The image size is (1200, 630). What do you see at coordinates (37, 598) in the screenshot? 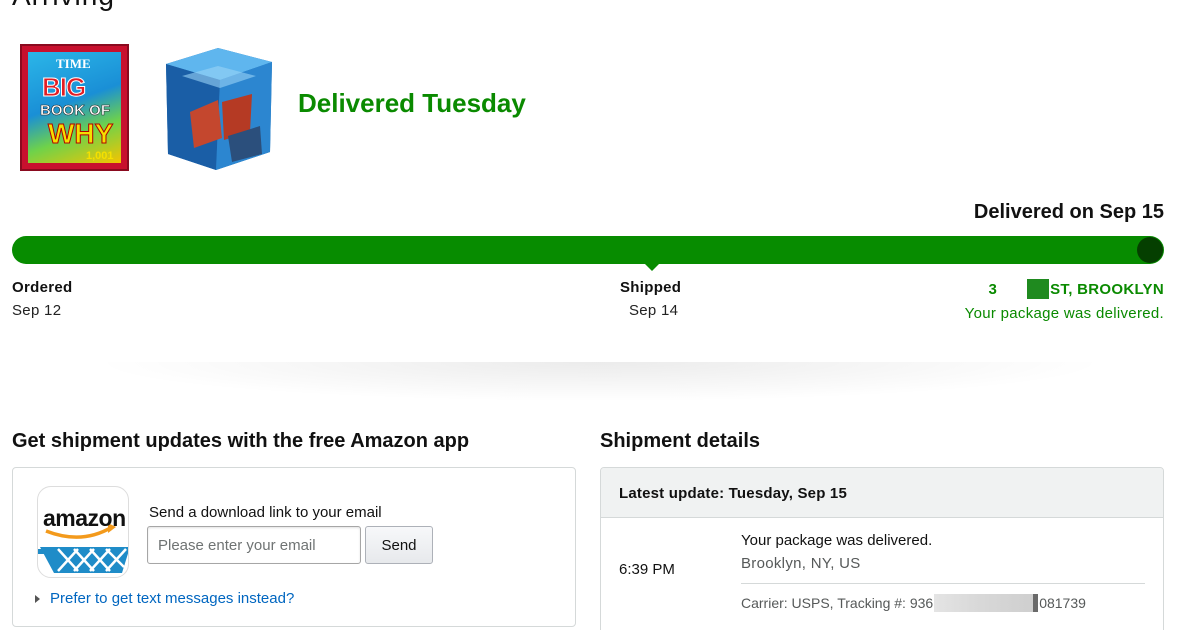
I see `expand-caret-icon` at bounding box center [37, 598].